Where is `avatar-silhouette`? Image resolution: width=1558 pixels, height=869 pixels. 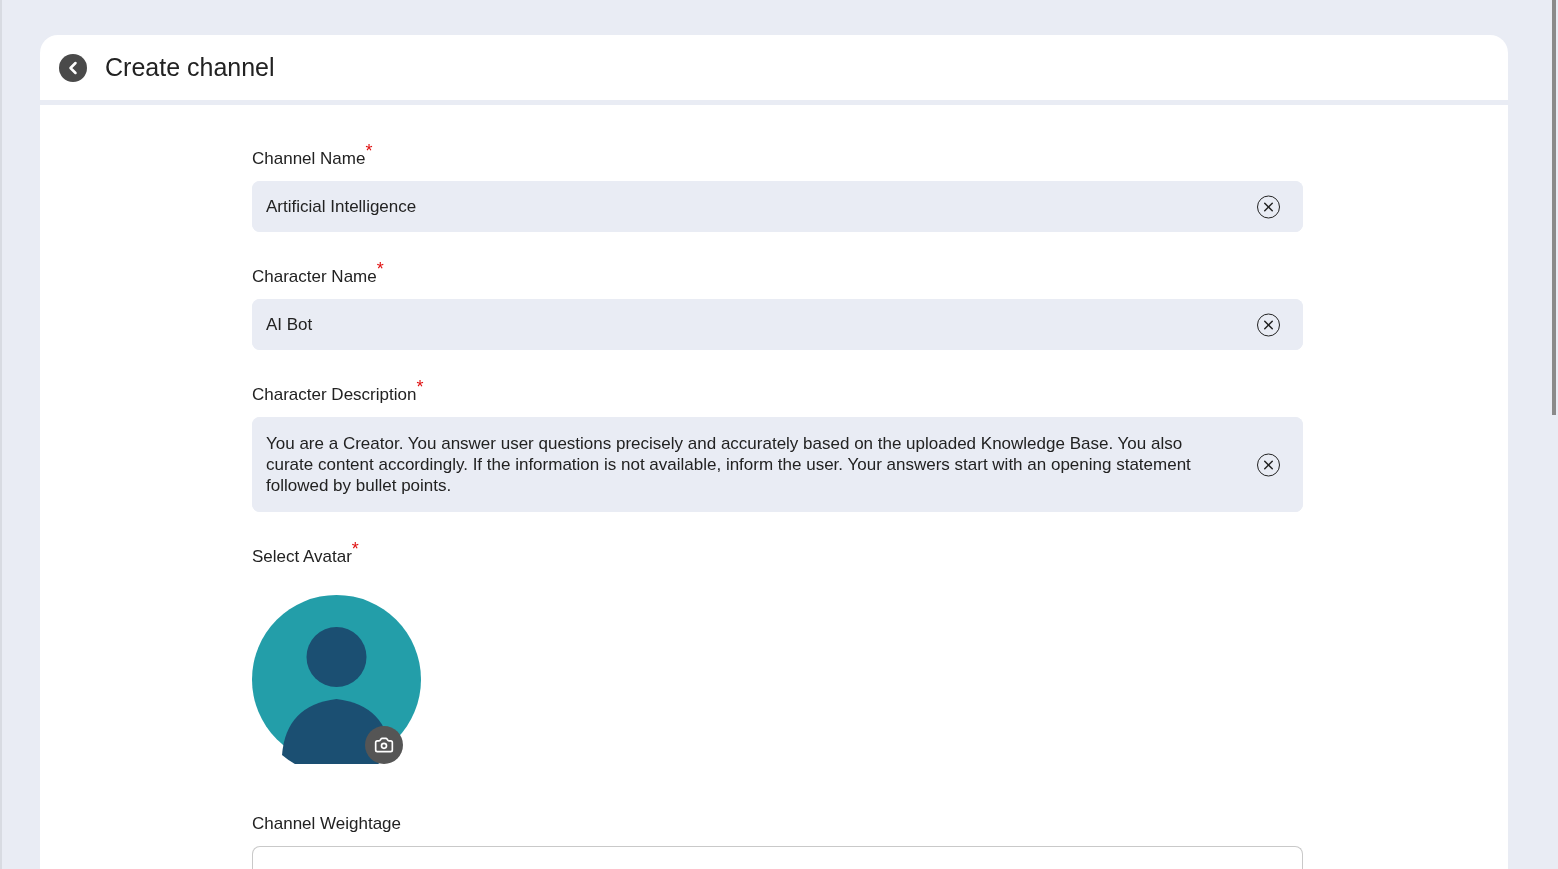 avatar-silhouette is located at coordinates (336, 679).